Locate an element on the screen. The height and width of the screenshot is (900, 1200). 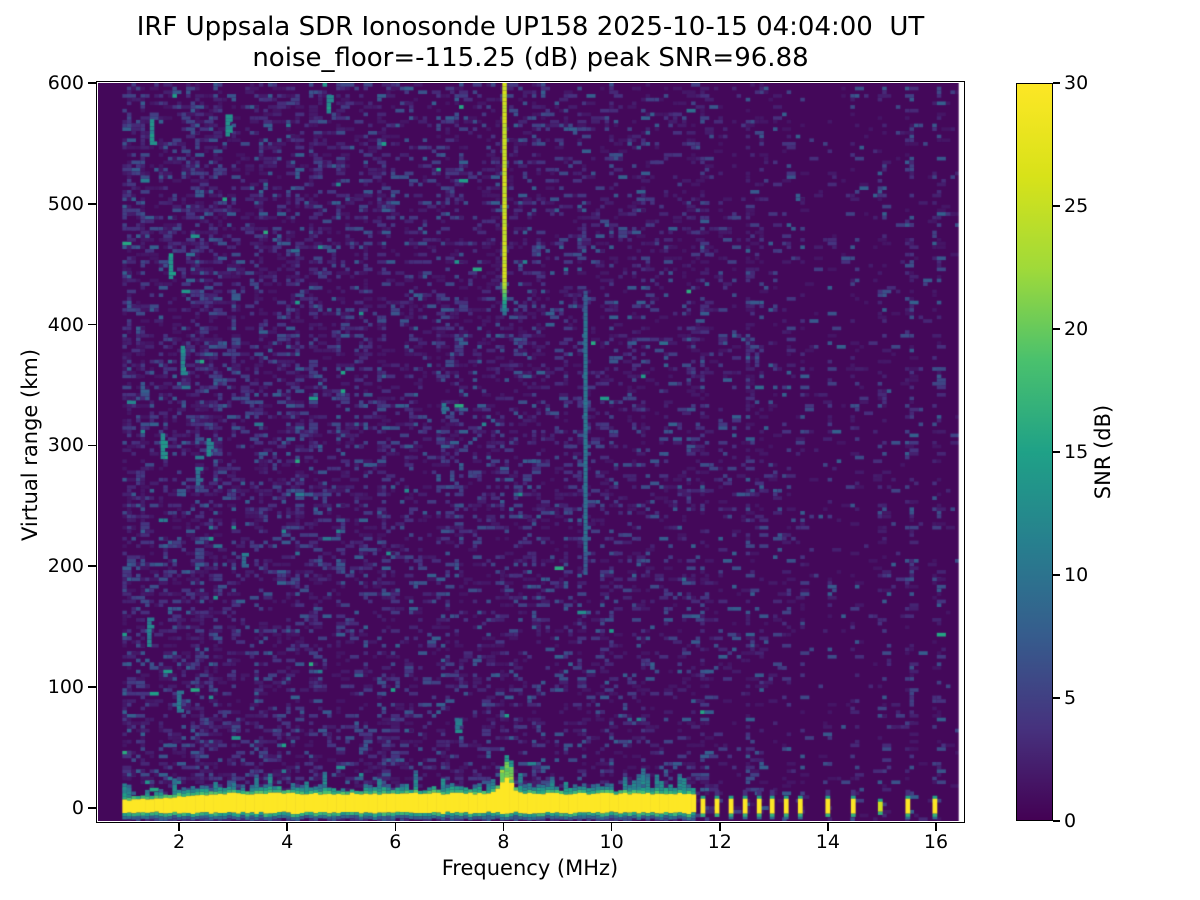
x-tick-label: 12 is located at coordinates (719, 842).